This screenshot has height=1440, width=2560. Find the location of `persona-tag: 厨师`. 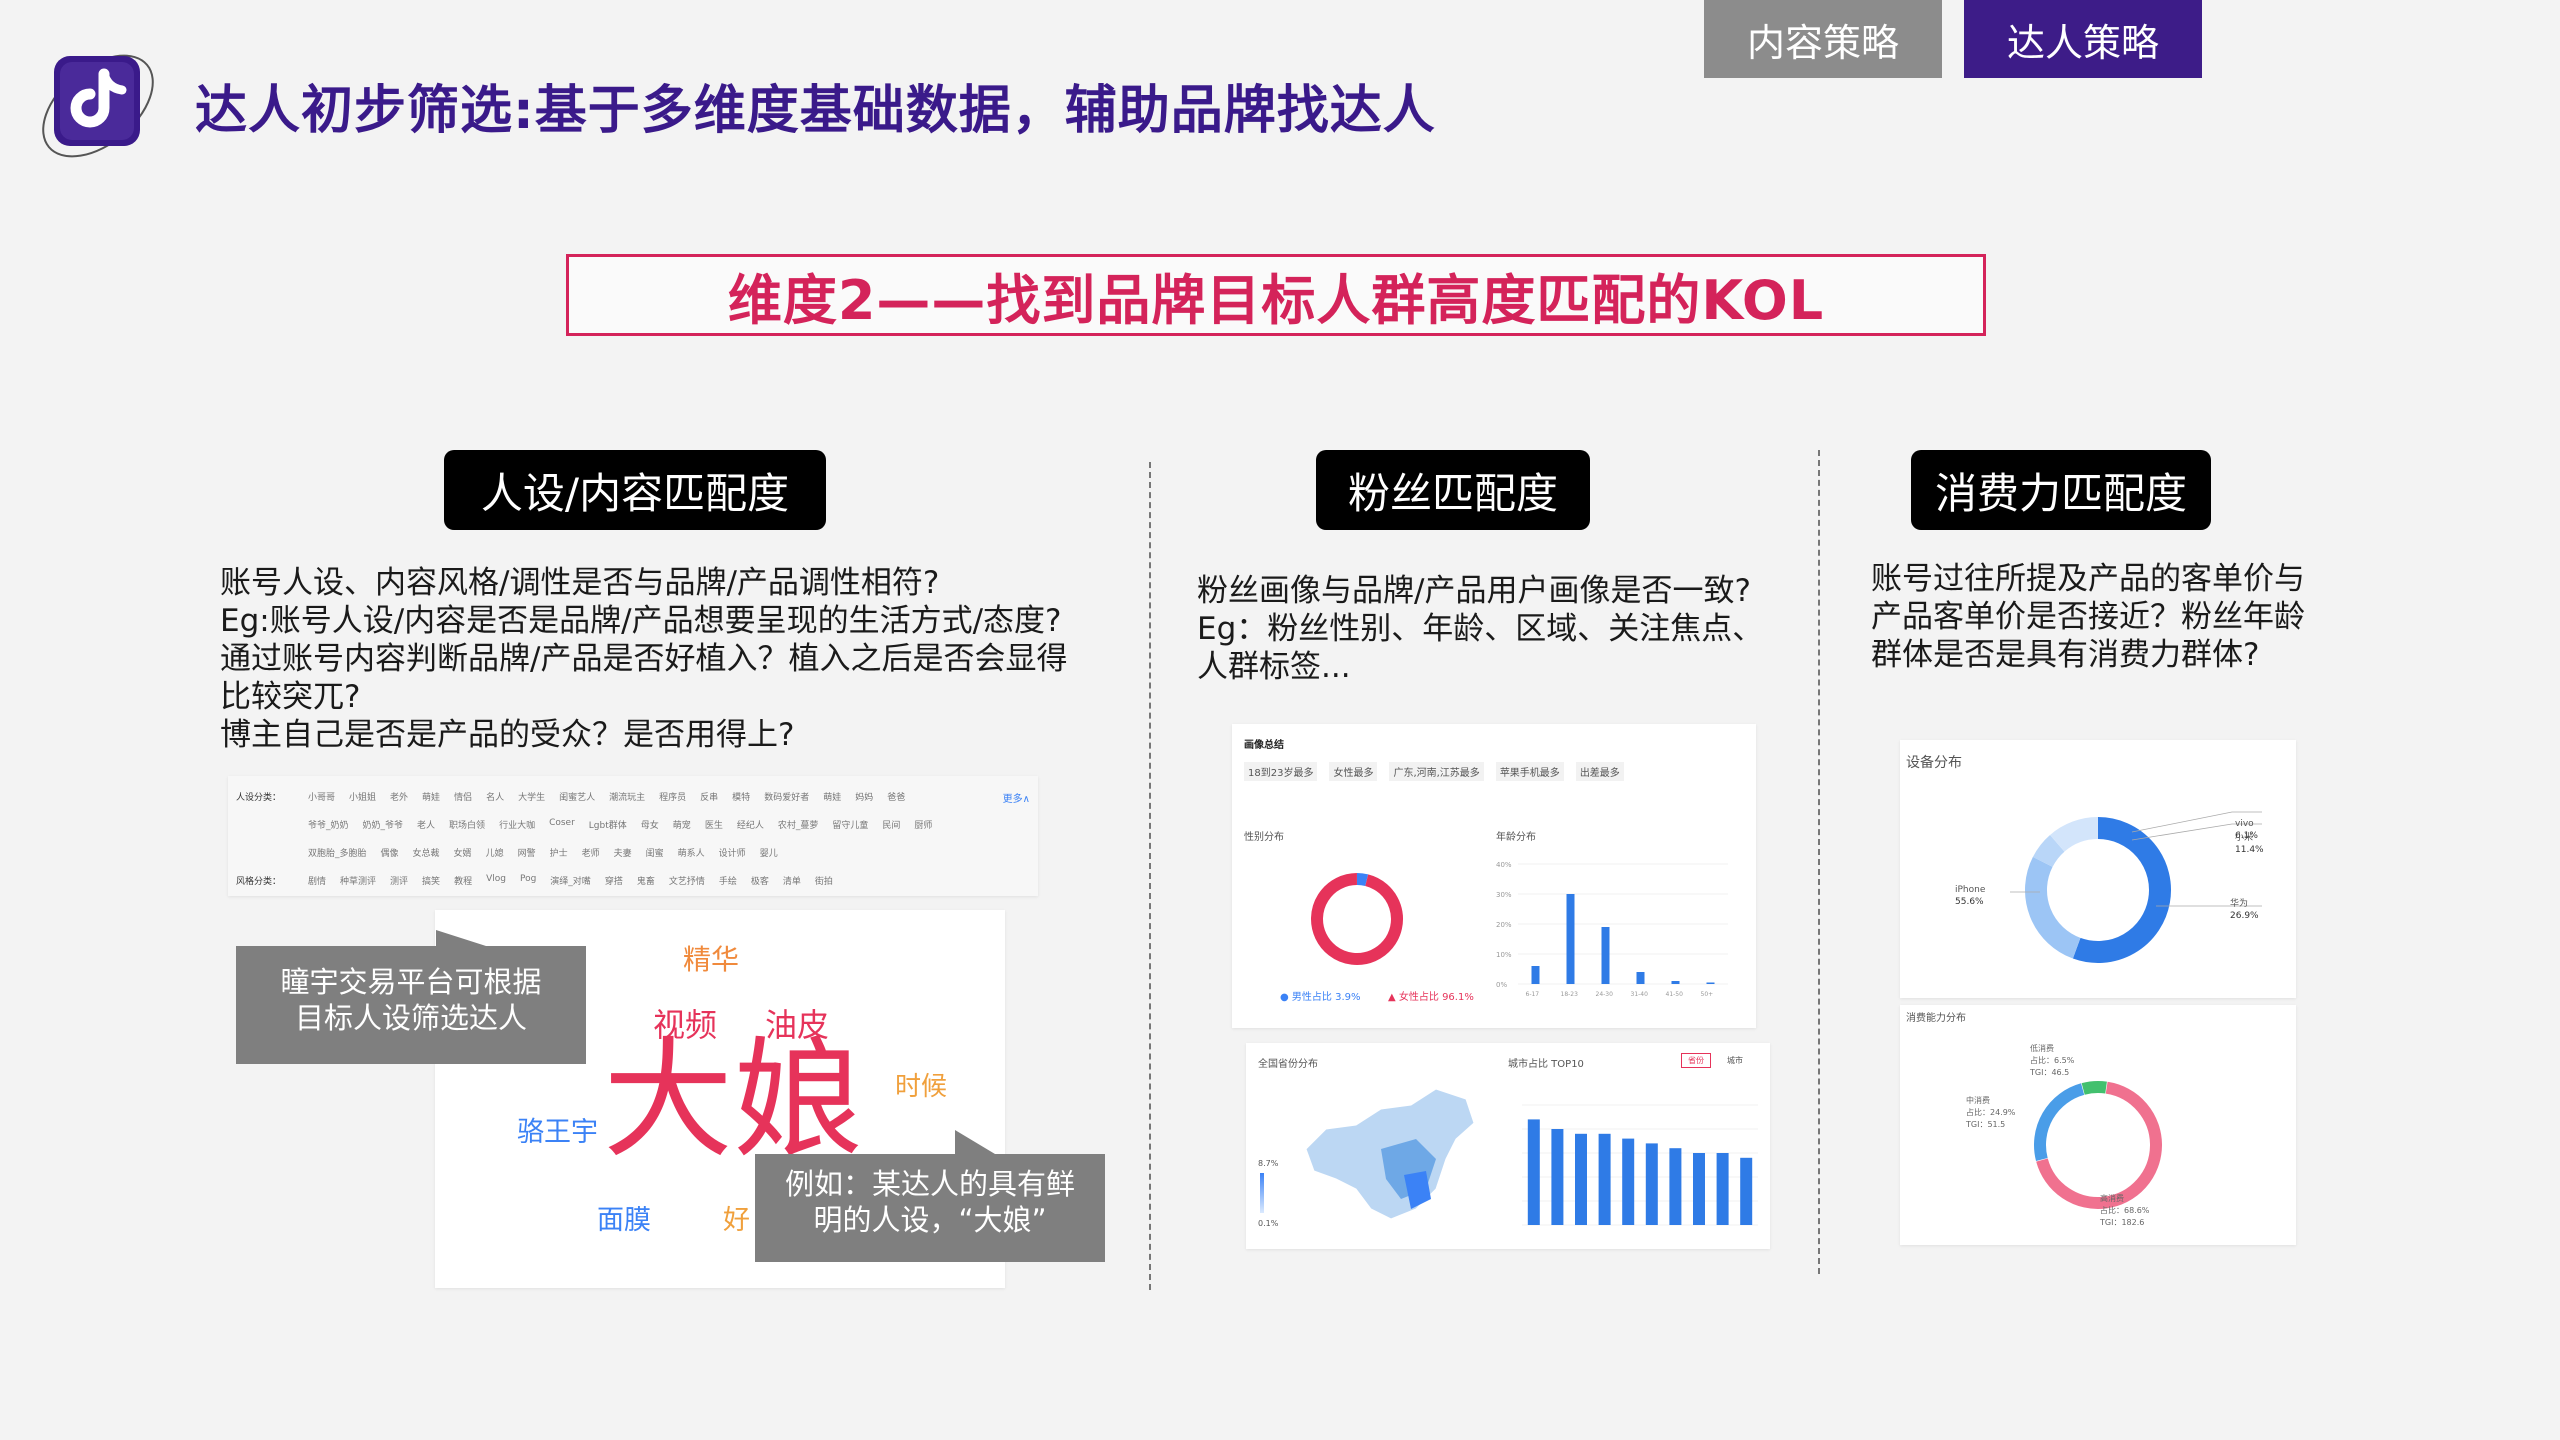

persona-tag: 厨师 is located at coordinates (923, 824).